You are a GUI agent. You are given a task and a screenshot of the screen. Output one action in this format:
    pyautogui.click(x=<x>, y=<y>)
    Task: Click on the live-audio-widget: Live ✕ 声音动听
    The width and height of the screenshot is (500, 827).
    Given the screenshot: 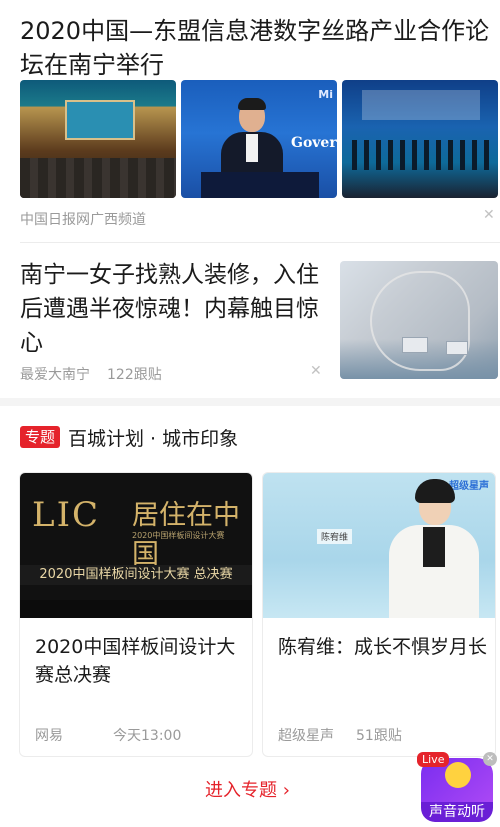 What is the action you would take?
    pyautogui.click(x=456, y=788)
    